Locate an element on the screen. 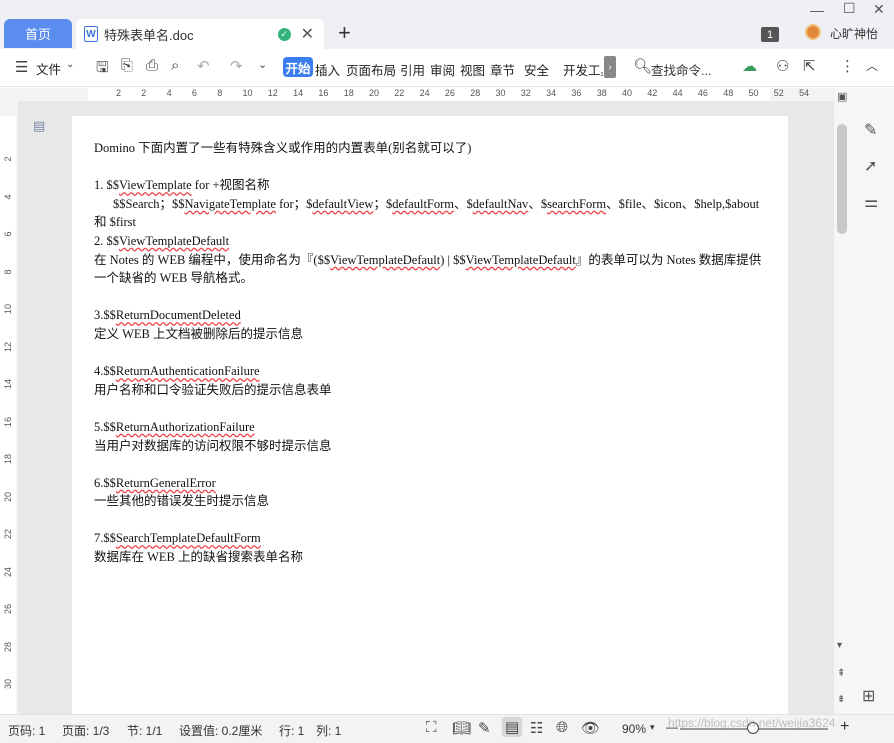  tab-chapter: 章节 is located at coordinates (502, 69).